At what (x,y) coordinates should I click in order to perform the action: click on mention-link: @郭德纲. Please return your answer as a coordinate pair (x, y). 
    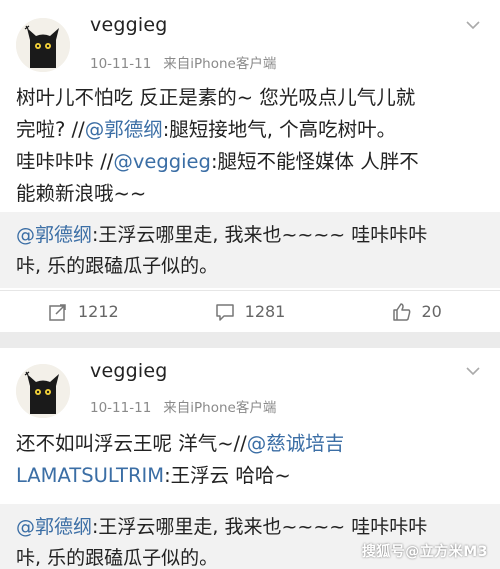
    Looking at the image, I should click on (124, 129).